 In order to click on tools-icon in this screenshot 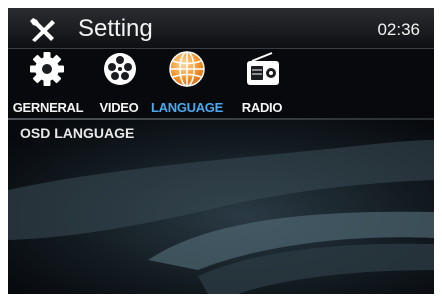, I will do `click(42, 30)`.